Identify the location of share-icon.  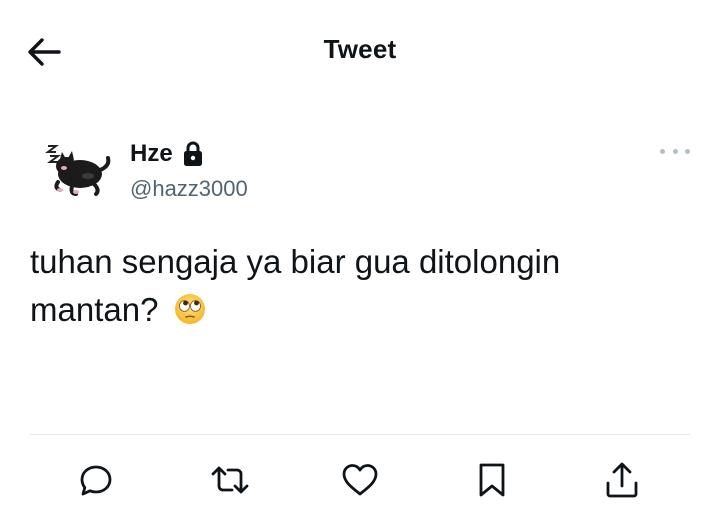
(622, 480).